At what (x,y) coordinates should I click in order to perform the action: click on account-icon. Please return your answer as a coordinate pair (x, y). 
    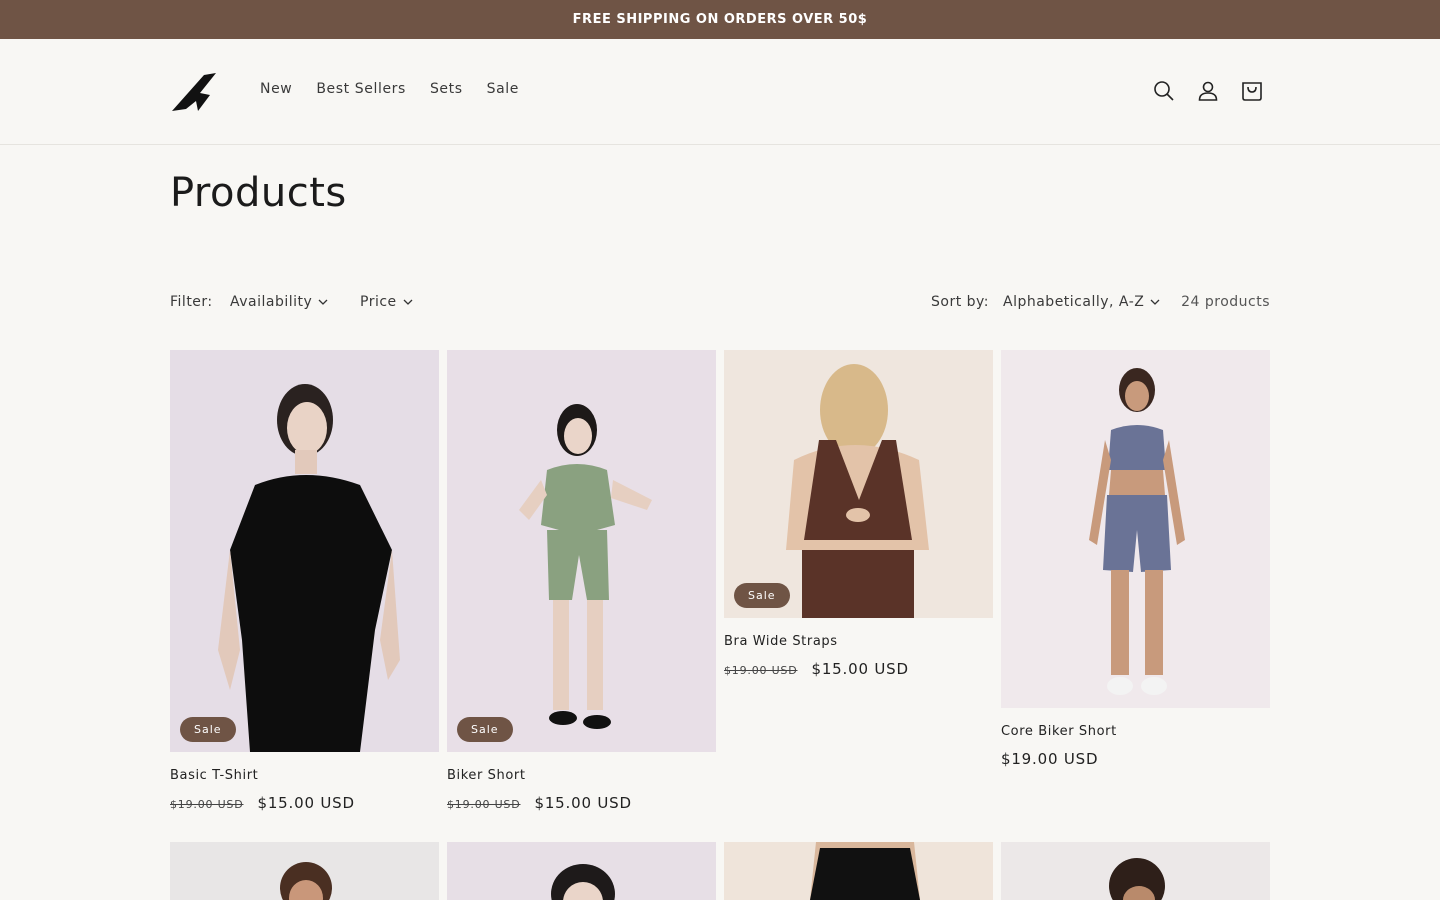
    Looking at the image, I should click on (1208, 91).